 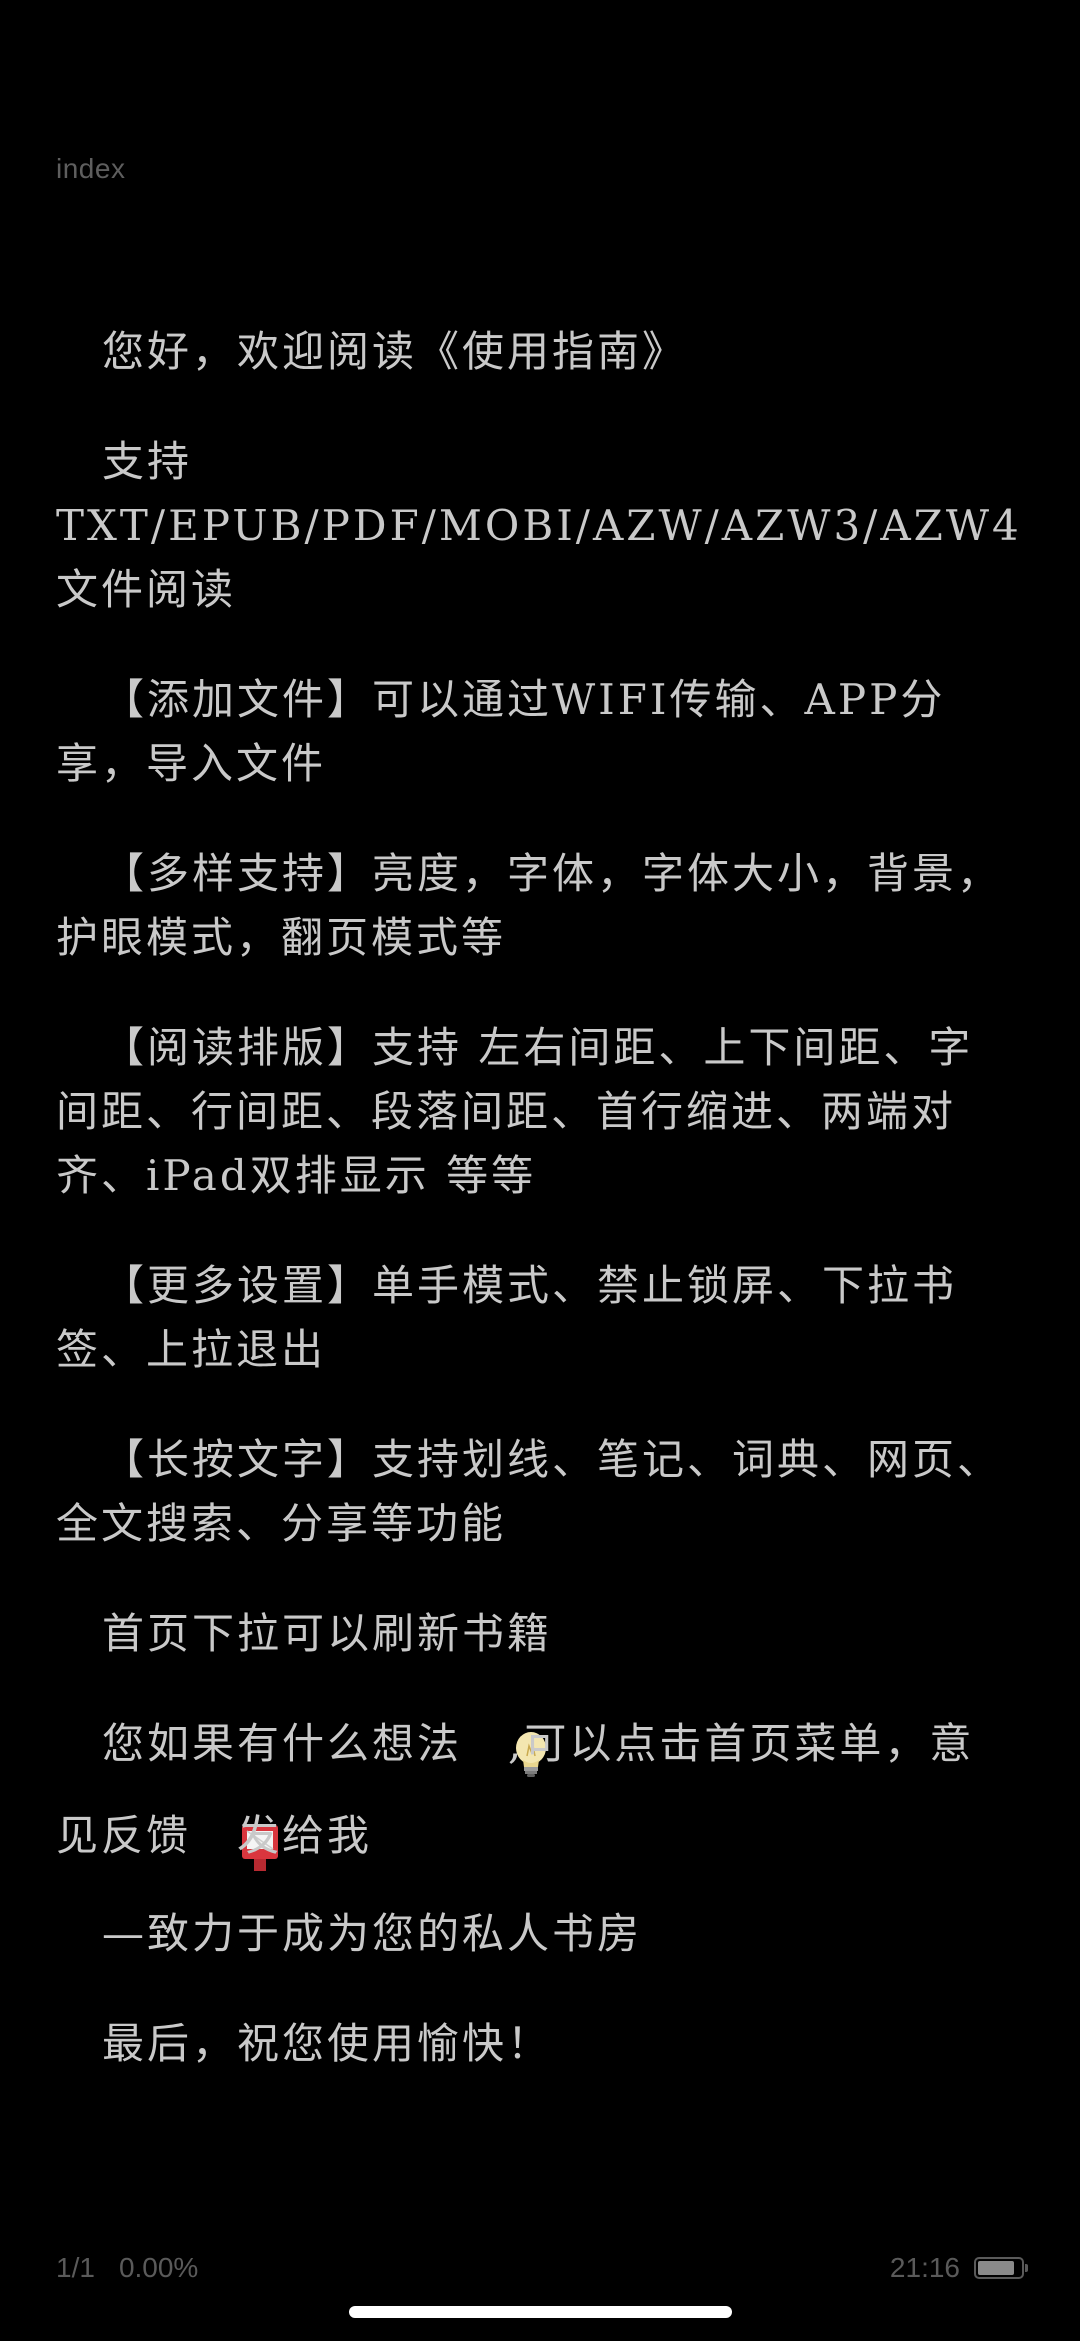 What do you see at coordinates (282, 1743) in the screenshot?
I see `feedback-text-1: 您如果有什么想法` at bounding box center [282, 1743].